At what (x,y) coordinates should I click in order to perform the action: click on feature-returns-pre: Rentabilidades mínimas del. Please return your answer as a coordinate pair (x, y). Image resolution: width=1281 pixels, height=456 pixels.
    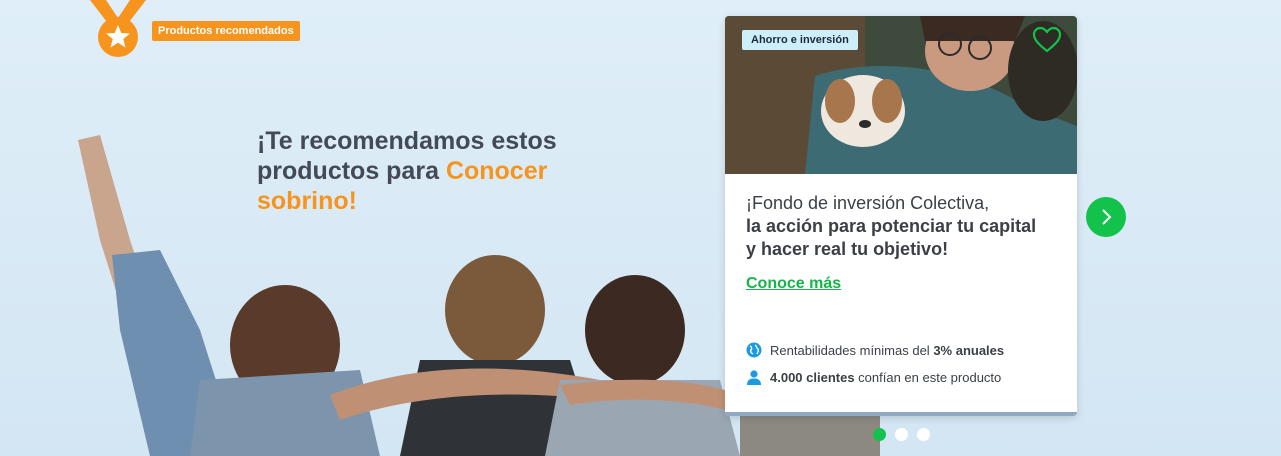
    Looking at the image, I should click on (852, 350).